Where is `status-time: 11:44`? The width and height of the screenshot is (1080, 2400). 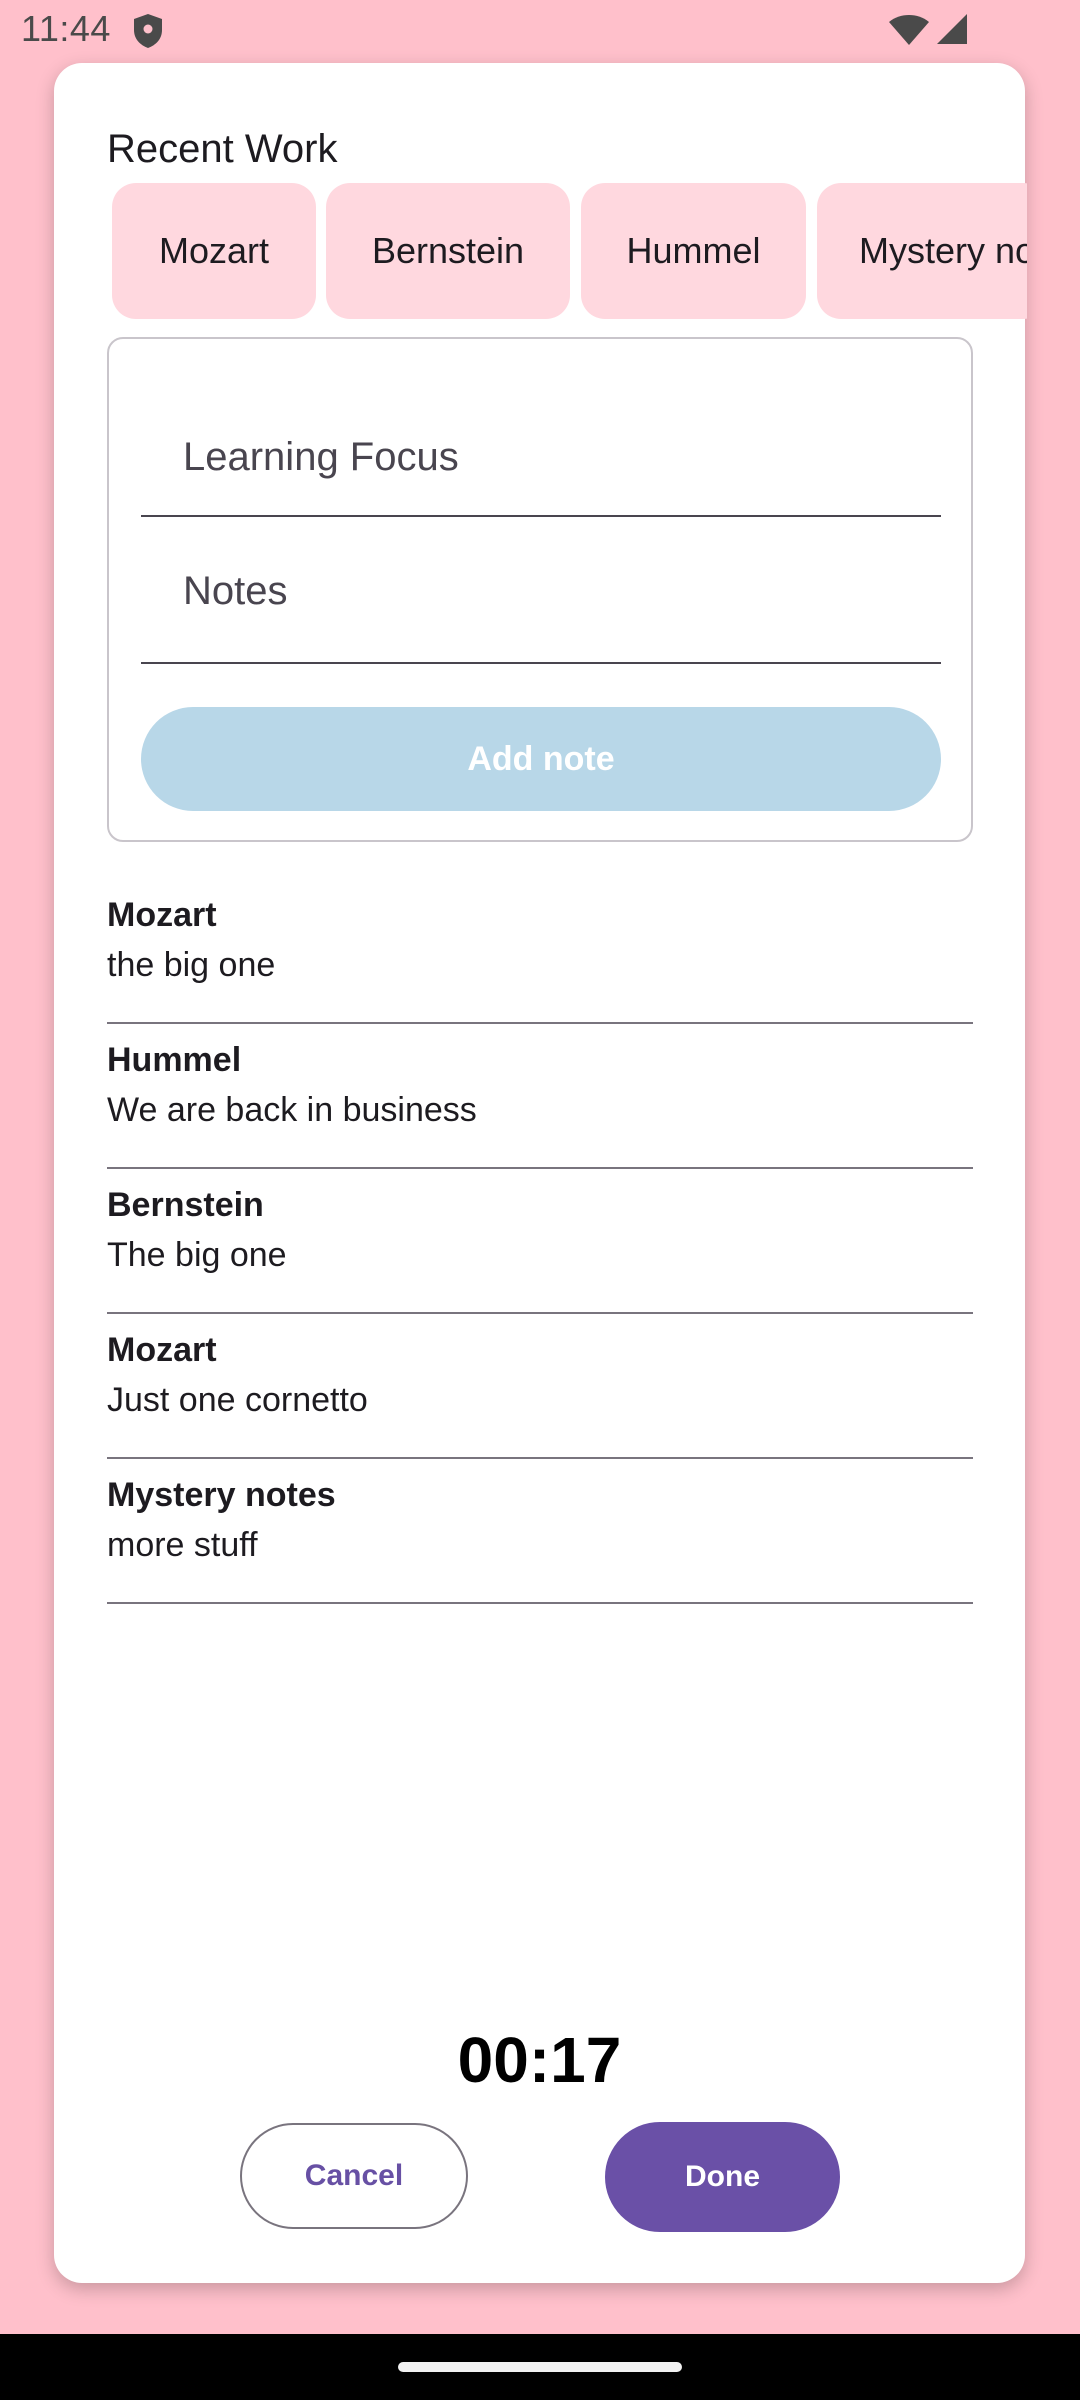
status-time: 11:44 is located at coordinates (66, 28).